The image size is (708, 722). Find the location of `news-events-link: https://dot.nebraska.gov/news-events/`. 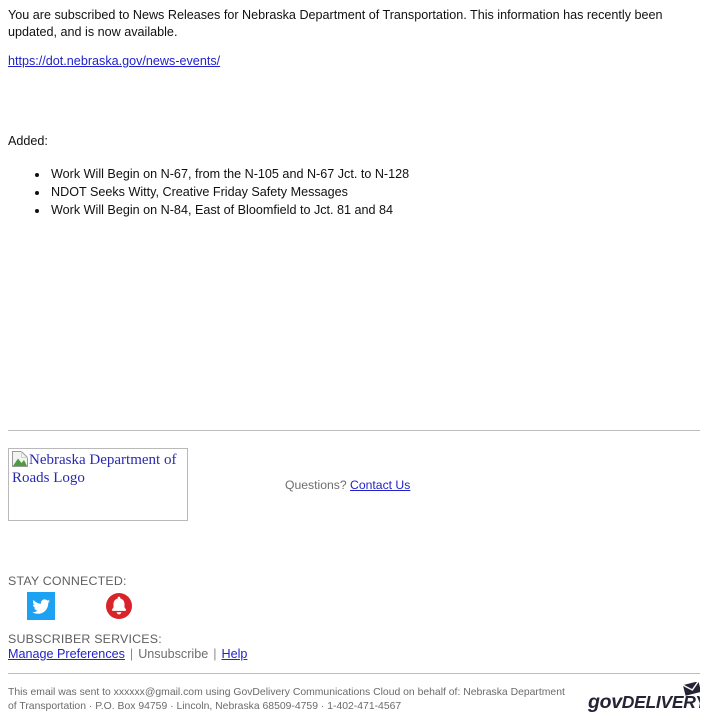

news-events-link: https://dot.nebraska.gov/news-events/ is located at coordinates (114, 61).